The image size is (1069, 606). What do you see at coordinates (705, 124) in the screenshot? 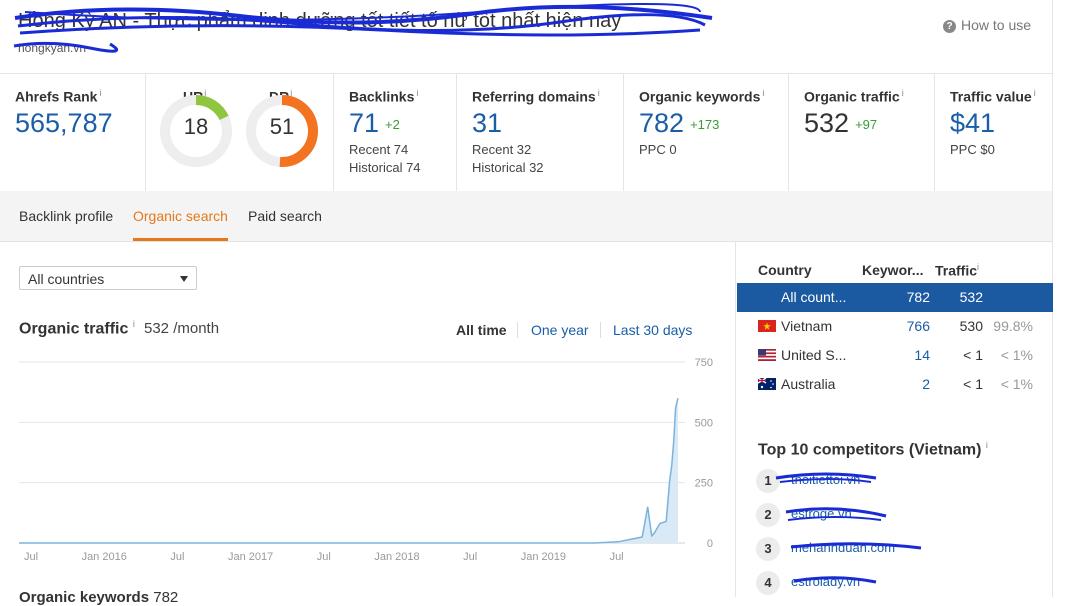
I see `metric-delta: +173` at bounding box center [705, 124].